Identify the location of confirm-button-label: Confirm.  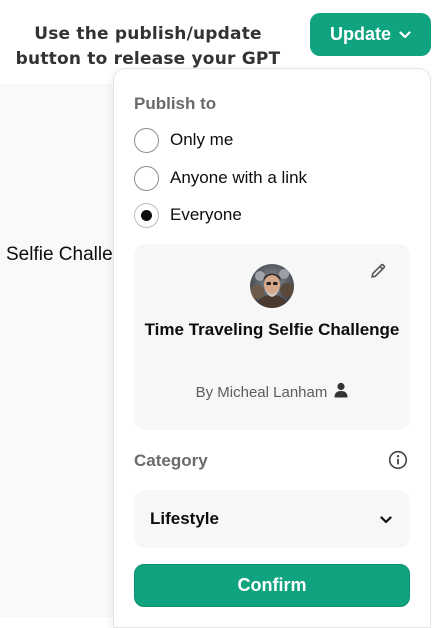
(272, 585).